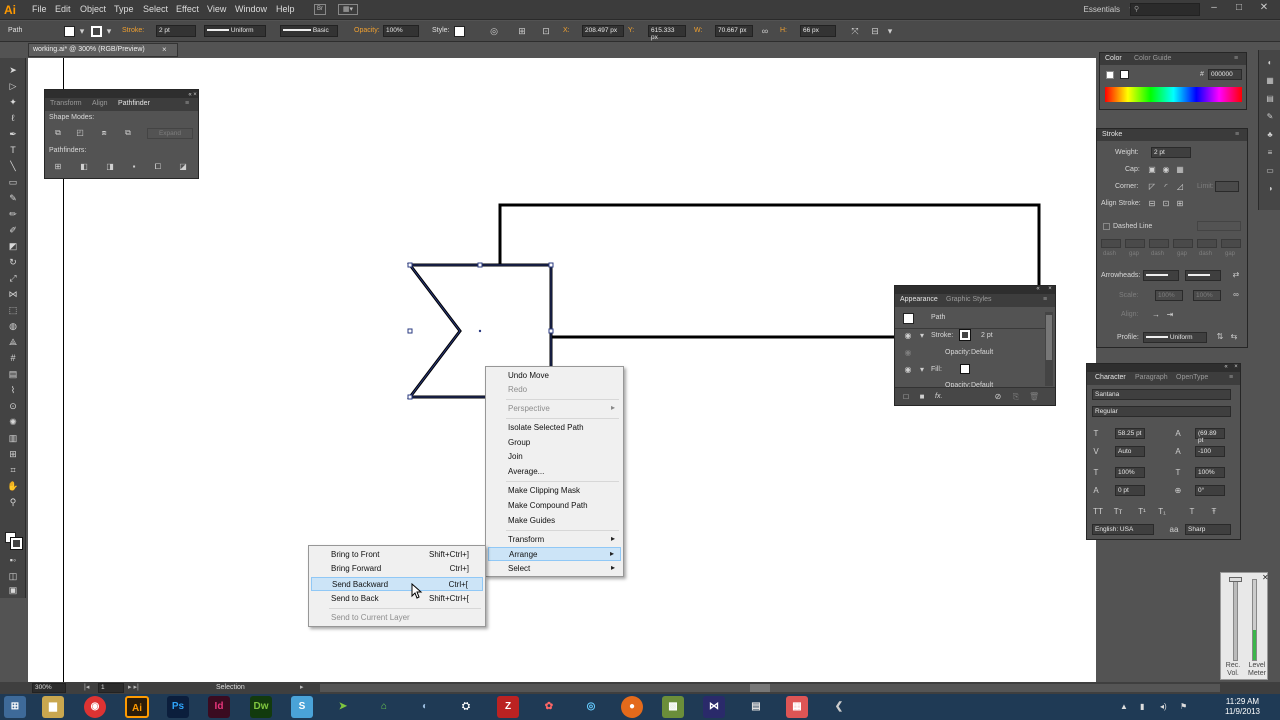 This screenshot has height=720, width=1280. Describe the element at coordinates (1170, 315) in the screenshot. I see `arrow-end-icon: ⇥` at that location.